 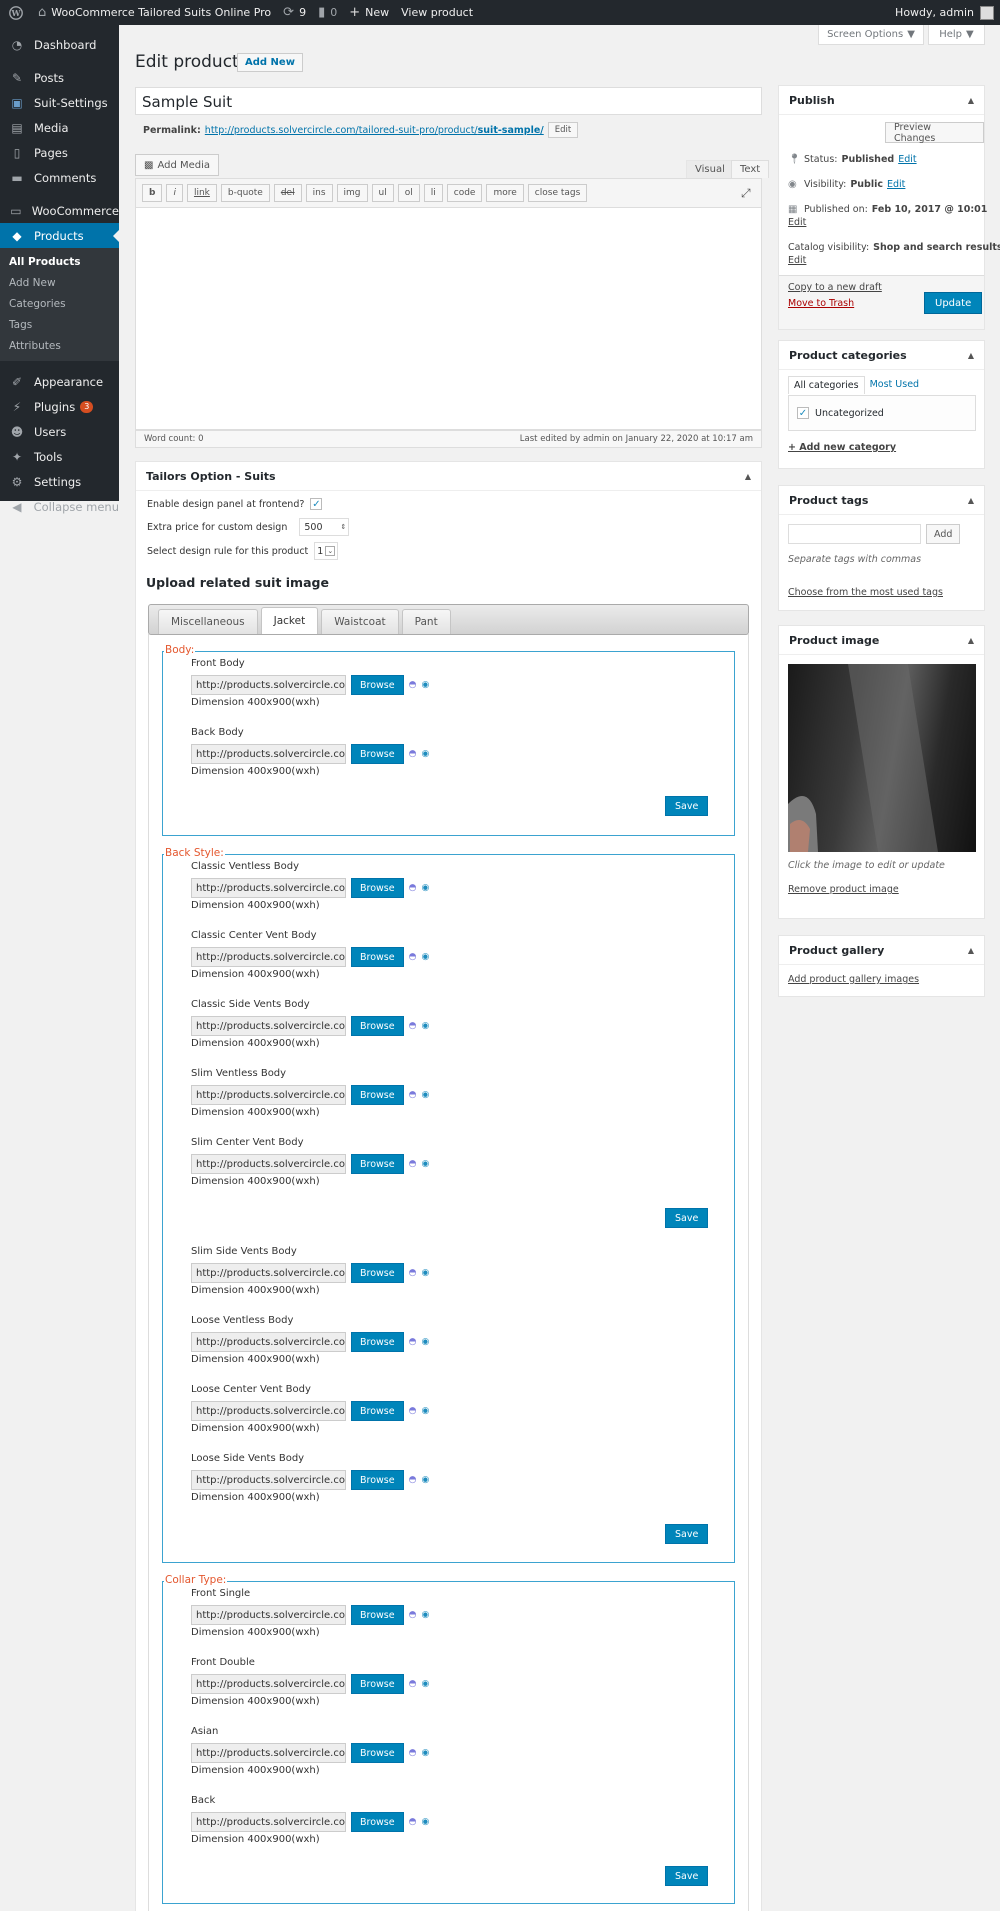 What do you see at coordinates (316, 504) in the screenshot?
I see `enable-design-checkbox: ✓` at bounding box center [316, 504].